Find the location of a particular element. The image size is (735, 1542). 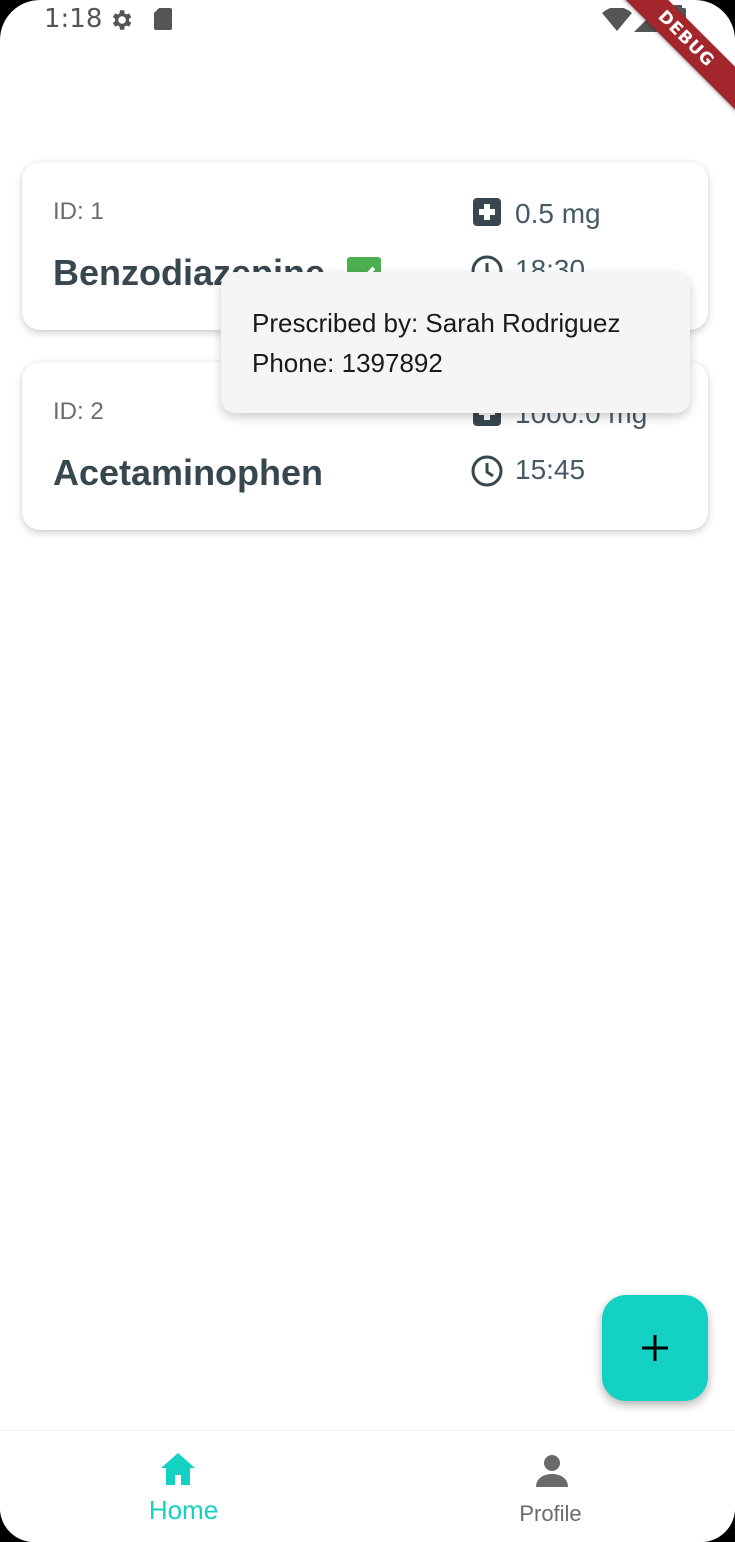

wifi-icon is located at coordinates (617, 19).